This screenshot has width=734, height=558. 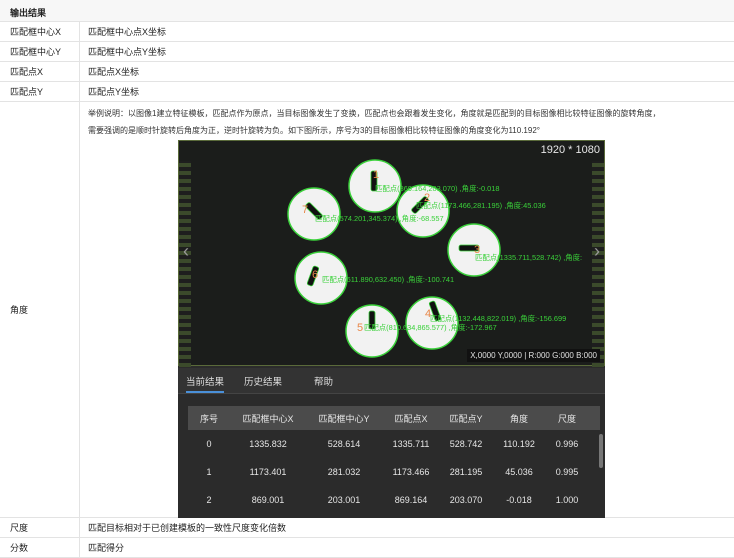 I want to click on cell: 1173.401, so click(x=268, y=472).